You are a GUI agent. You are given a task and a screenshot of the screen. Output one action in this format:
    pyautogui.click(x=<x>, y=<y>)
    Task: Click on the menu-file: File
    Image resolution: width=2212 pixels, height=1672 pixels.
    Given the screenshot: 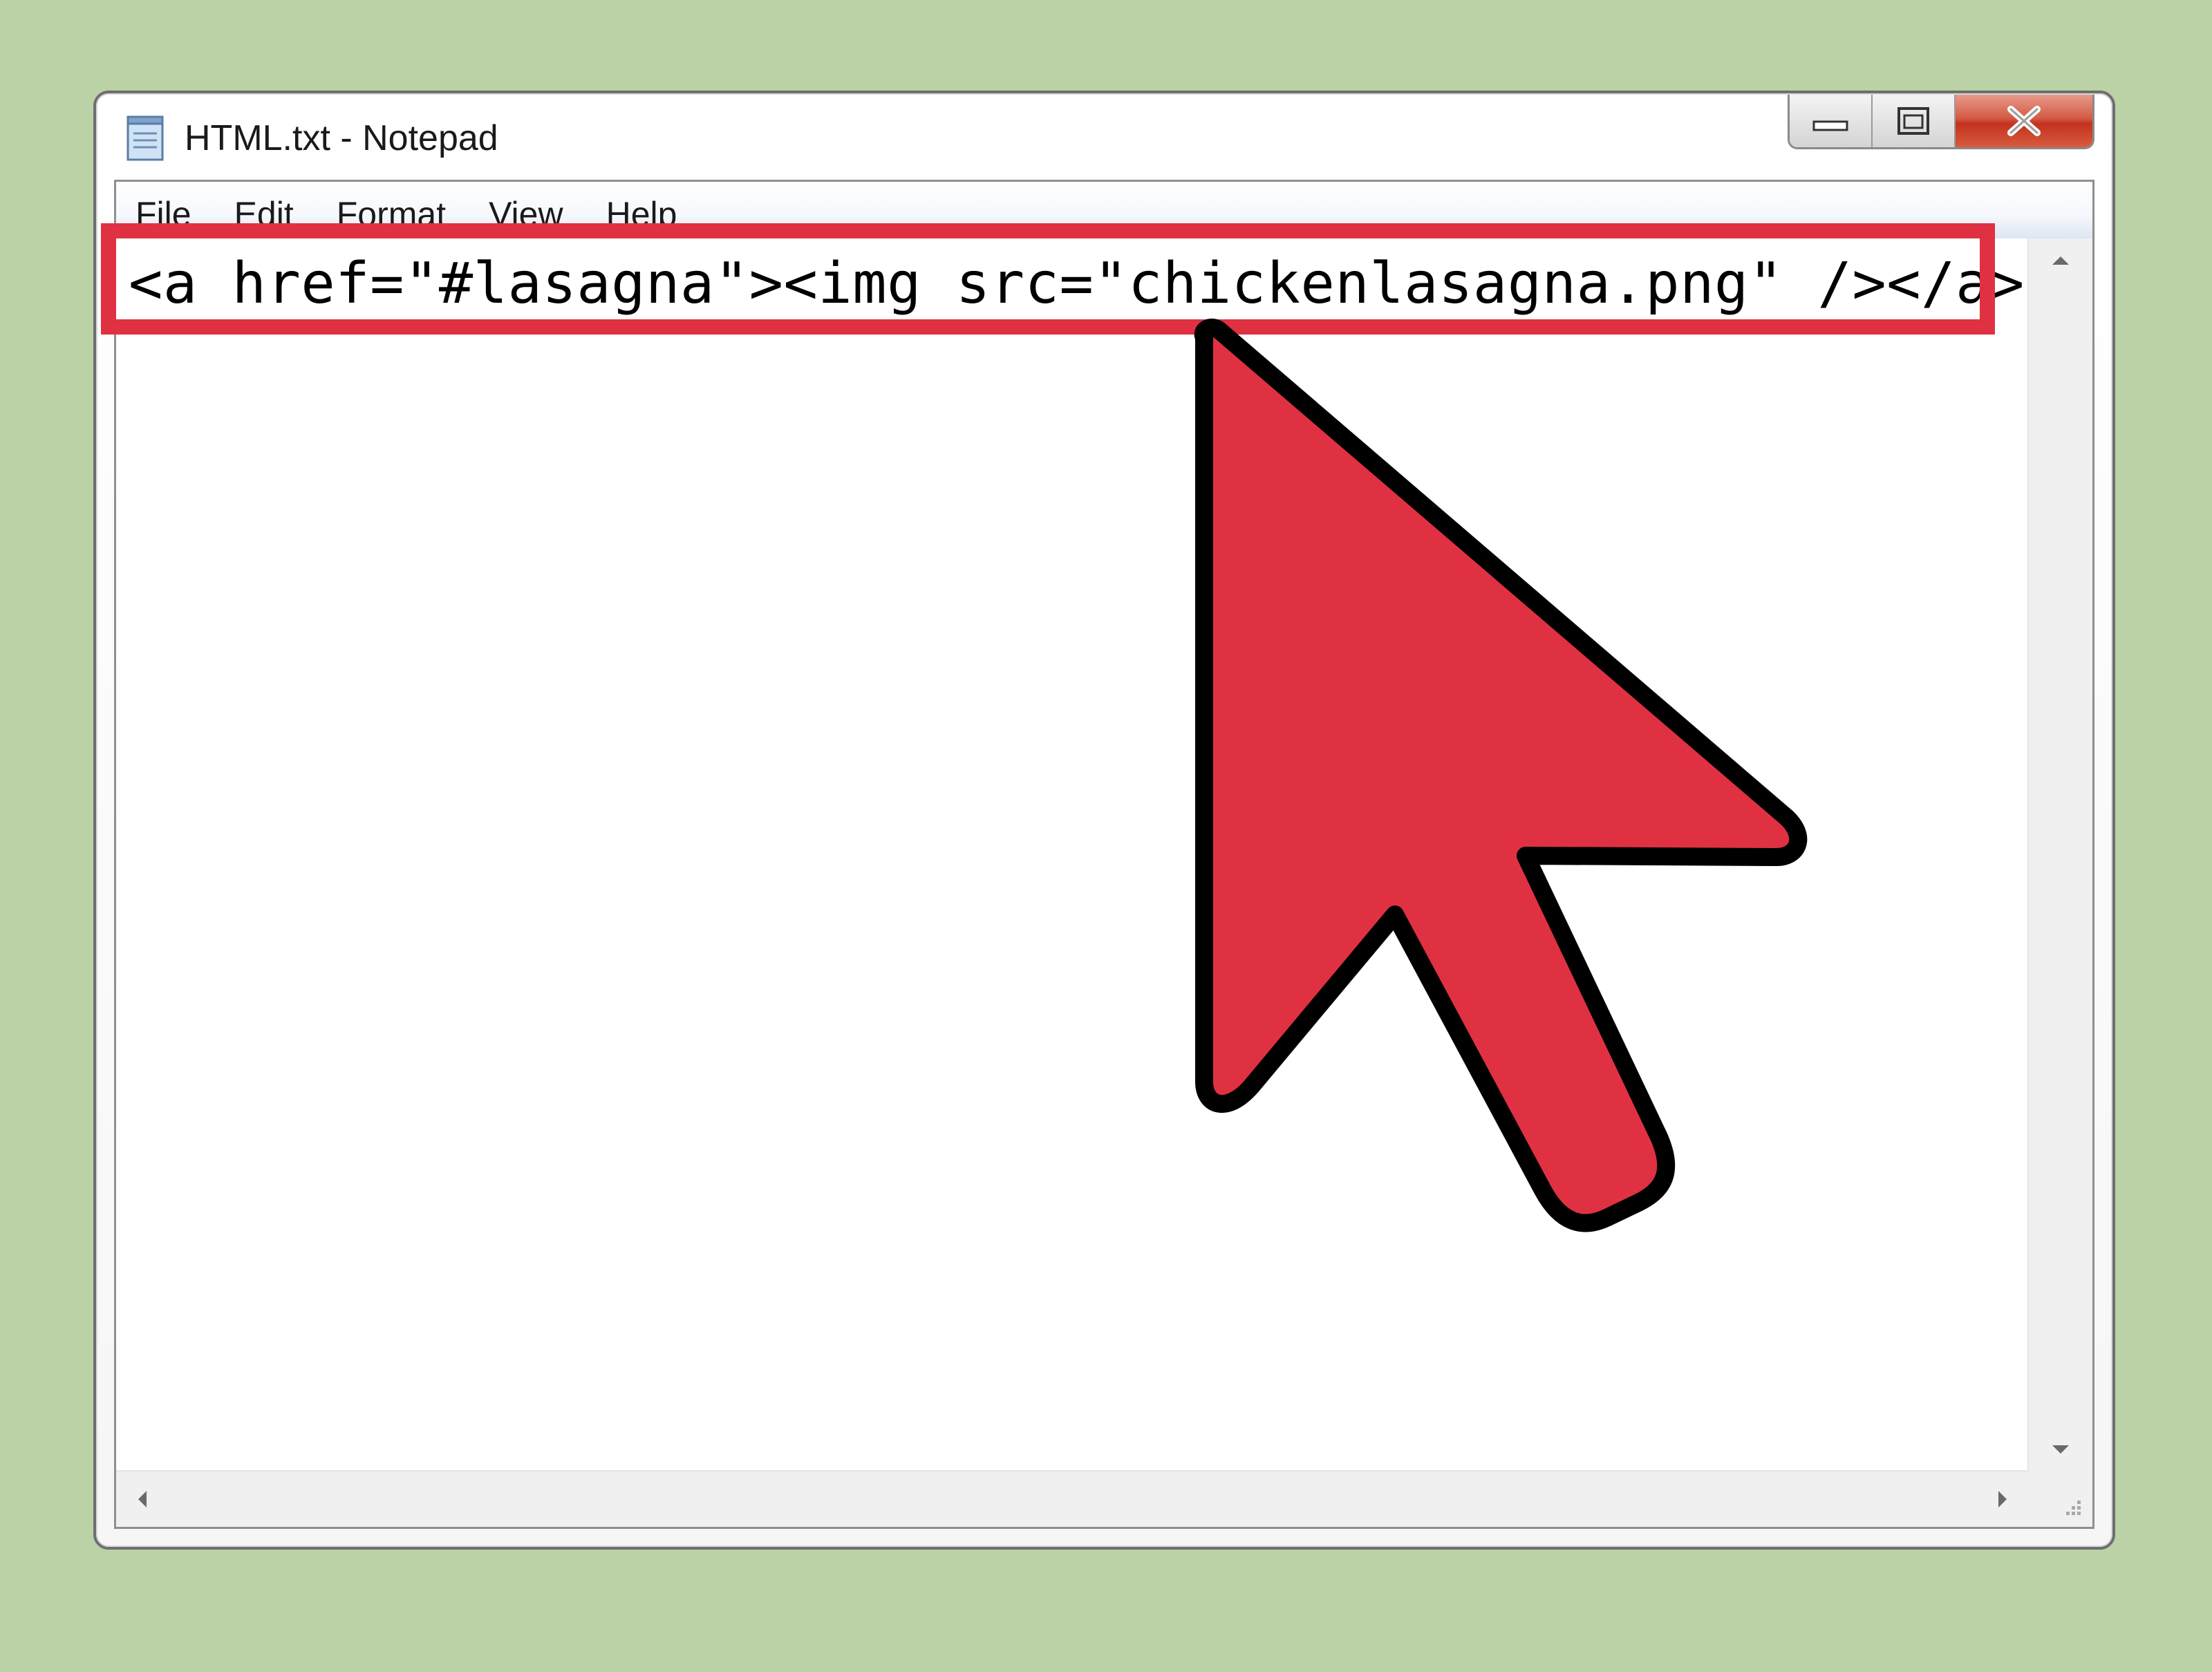 What is the action you would take?
    pyautogui.click(x=163, y=214)
    